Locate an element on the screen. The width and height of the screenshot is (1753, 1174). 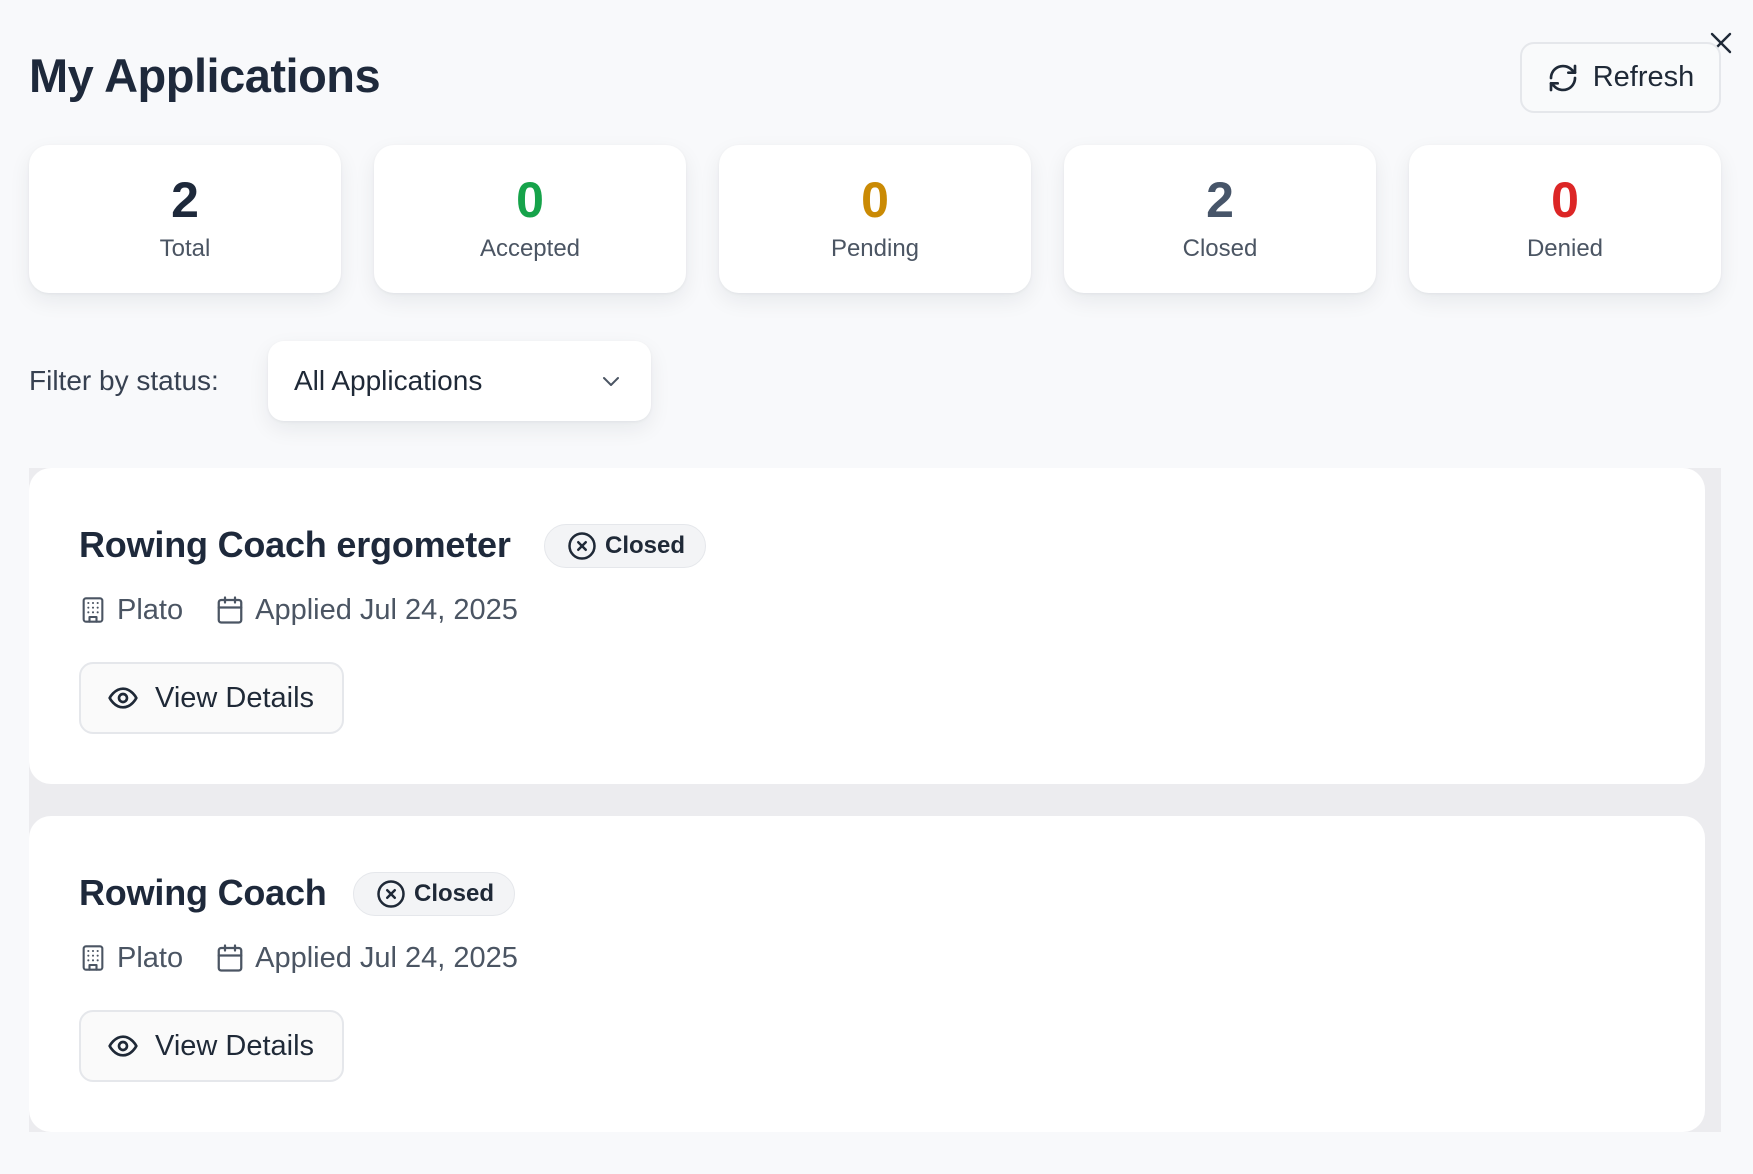
stat-label: Denied is located at coordinates (1565, 248).